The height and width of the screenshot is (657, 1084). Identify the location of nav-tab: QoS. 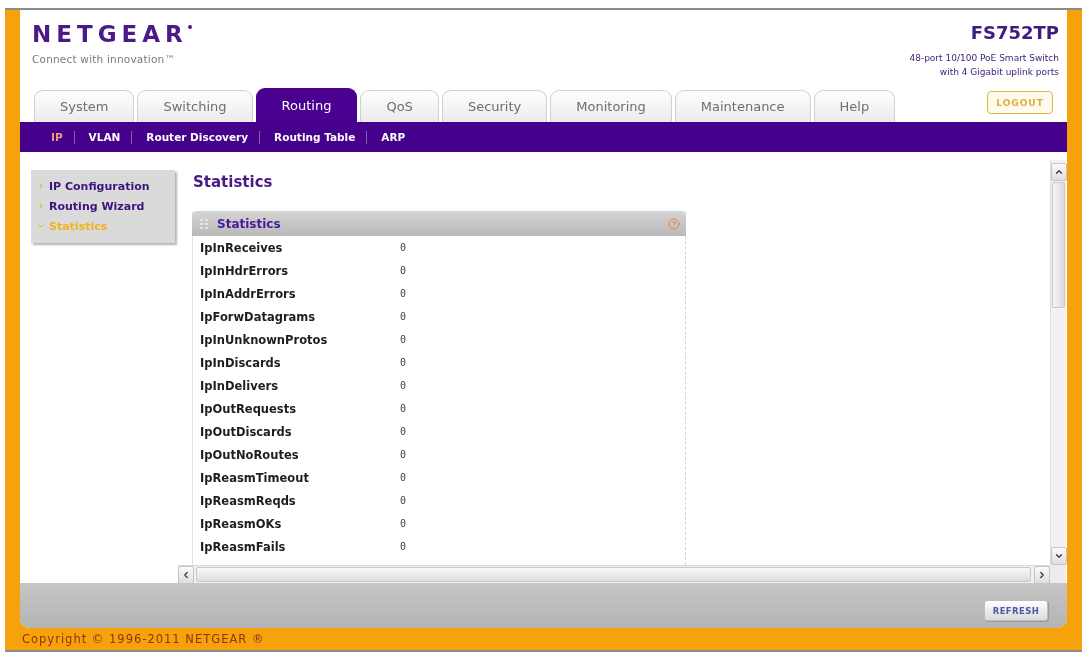
(399, 106).